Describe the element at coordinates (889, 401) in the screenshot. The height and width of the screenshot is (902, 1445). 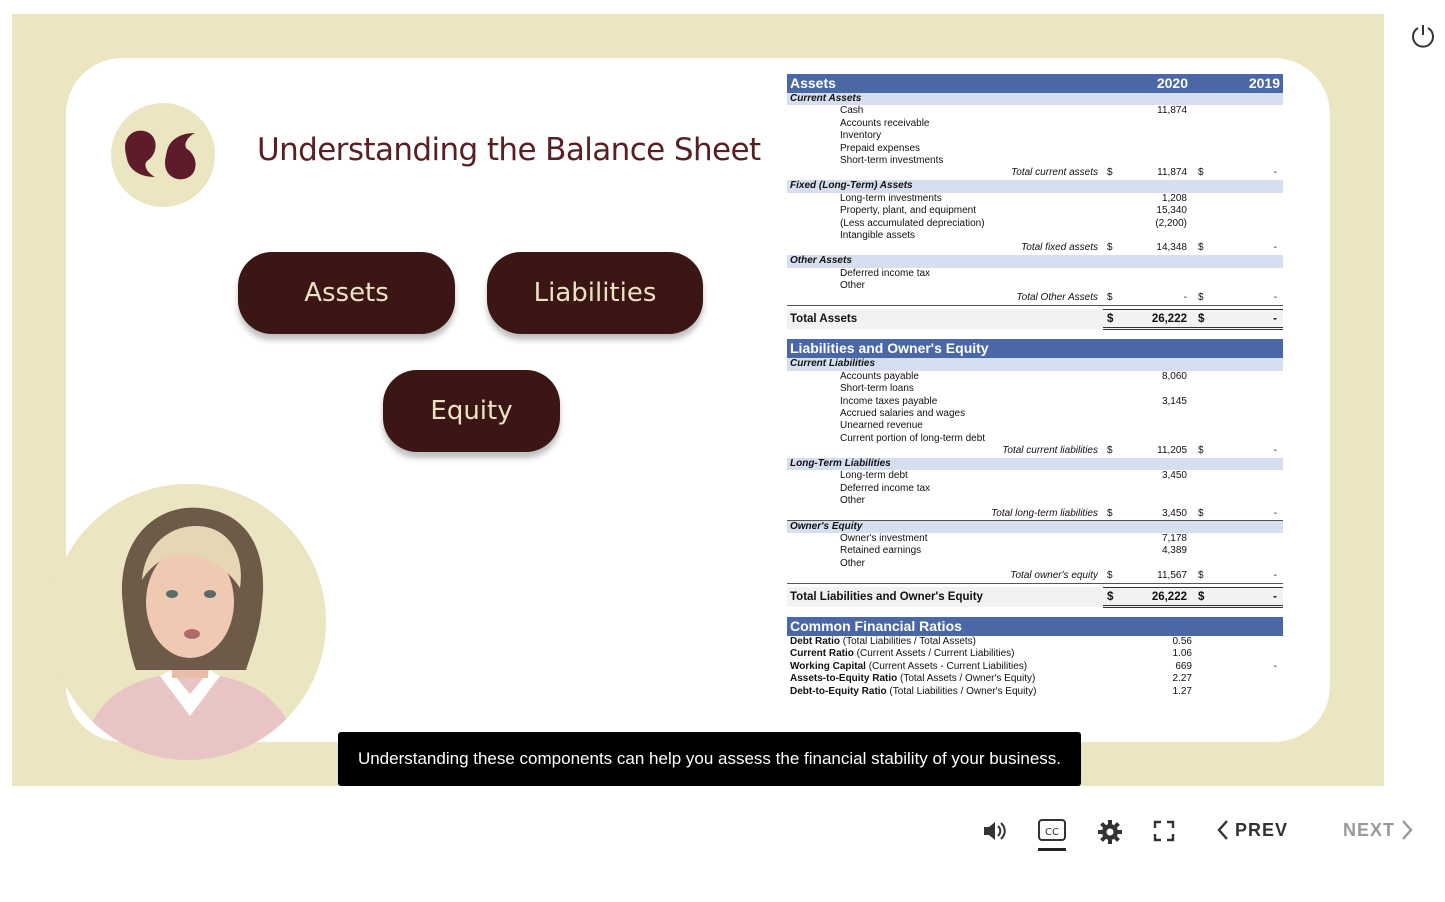
I see `line-item: Income taxes payable` at that location.